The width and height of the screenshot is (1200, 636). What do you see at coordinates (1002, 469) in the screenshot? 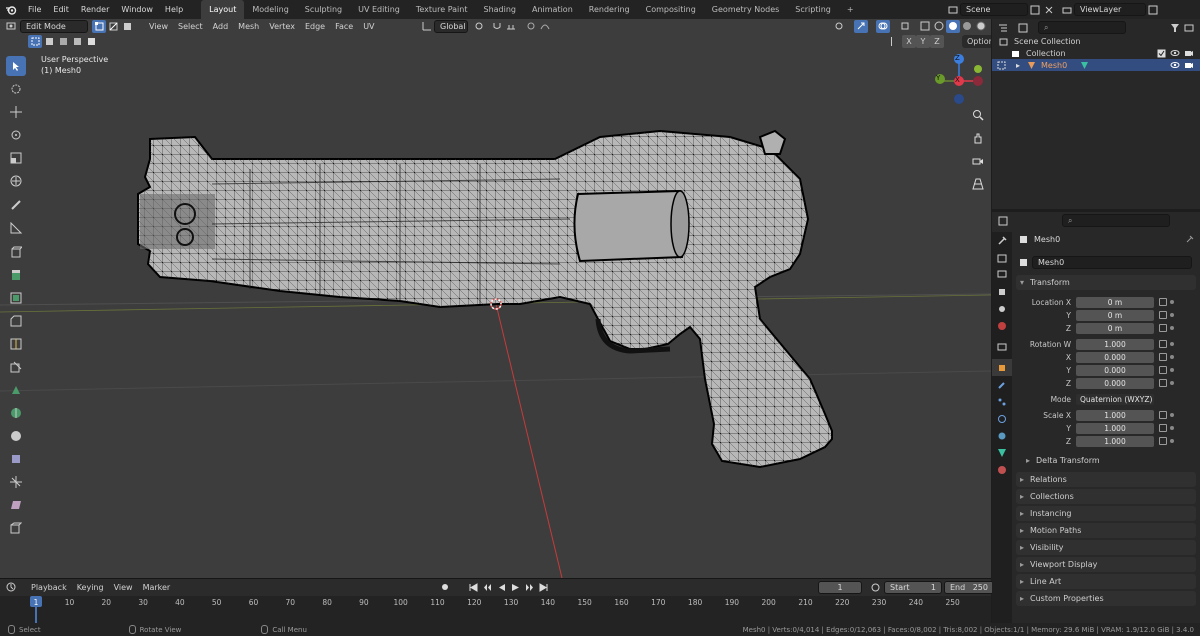
I see `tab-material-icon` at bounding box center [1002, 469].